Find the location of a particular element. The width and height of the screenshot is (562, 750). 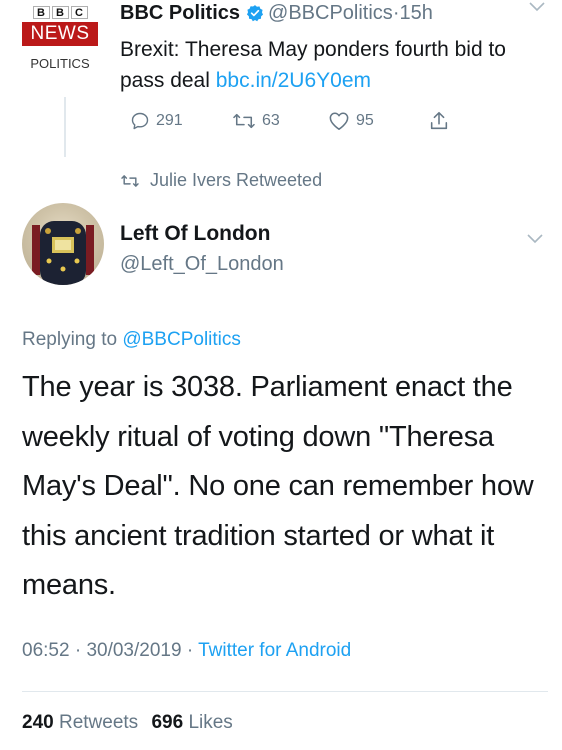

tweet-time: 06:52 is located at coordinates (46, 650).